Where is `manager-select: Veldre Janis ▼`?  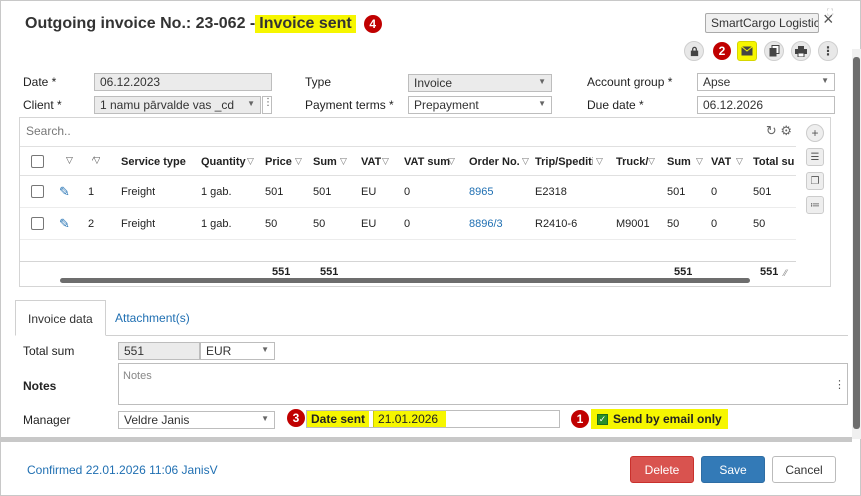
manager-select: Veldre Janis ▼ is located at coordinates (196, 420).